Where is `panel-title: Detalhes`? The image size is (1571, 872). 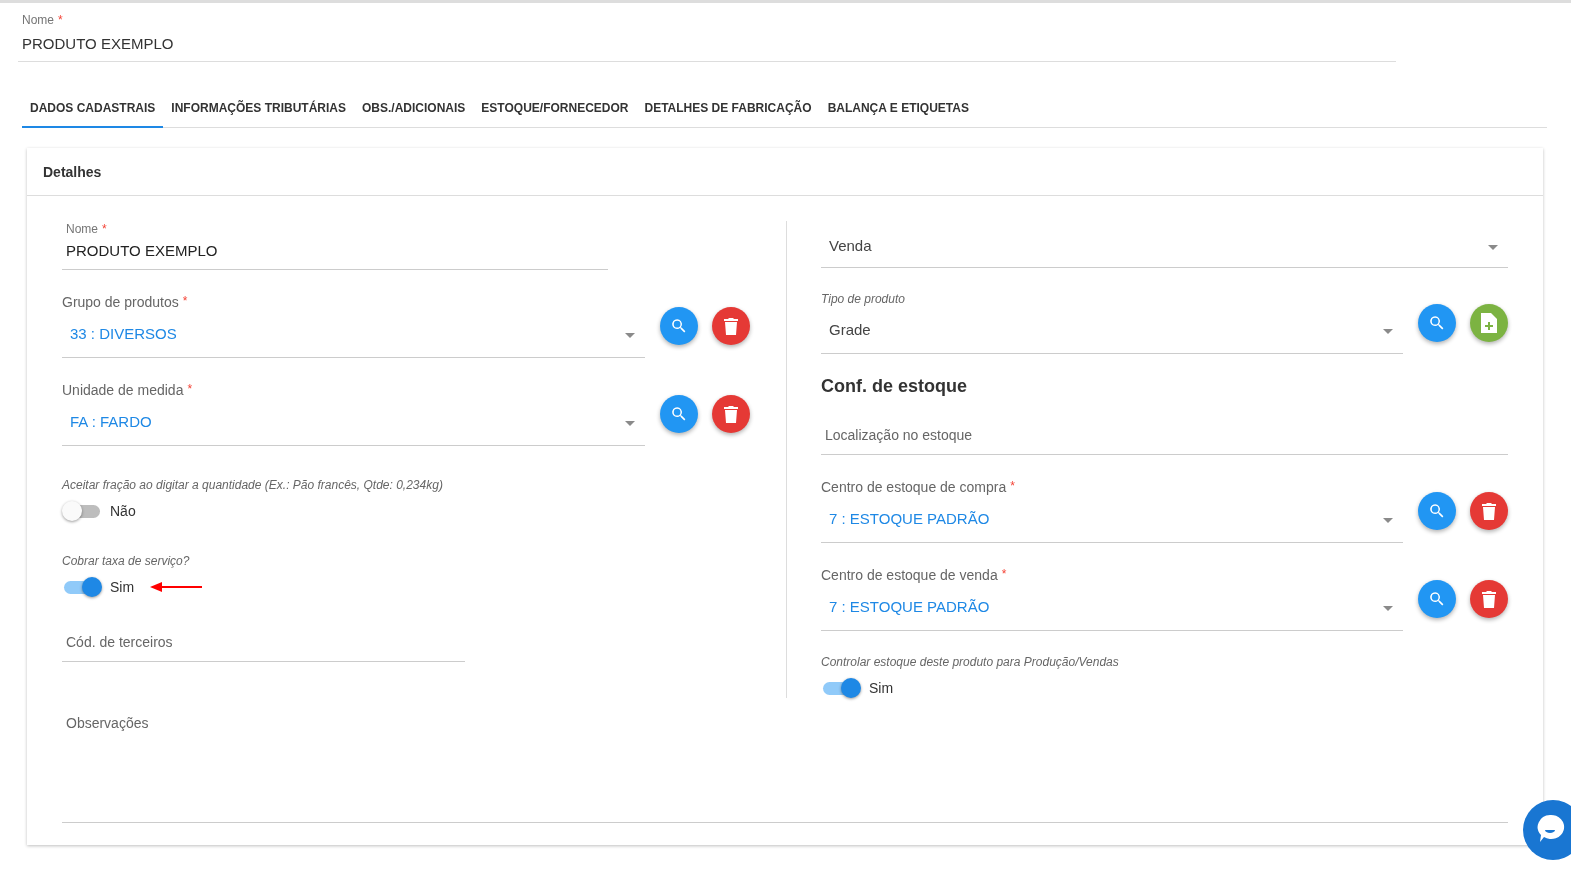
panel-title: Detalhes is located at coordinates (72, 171).